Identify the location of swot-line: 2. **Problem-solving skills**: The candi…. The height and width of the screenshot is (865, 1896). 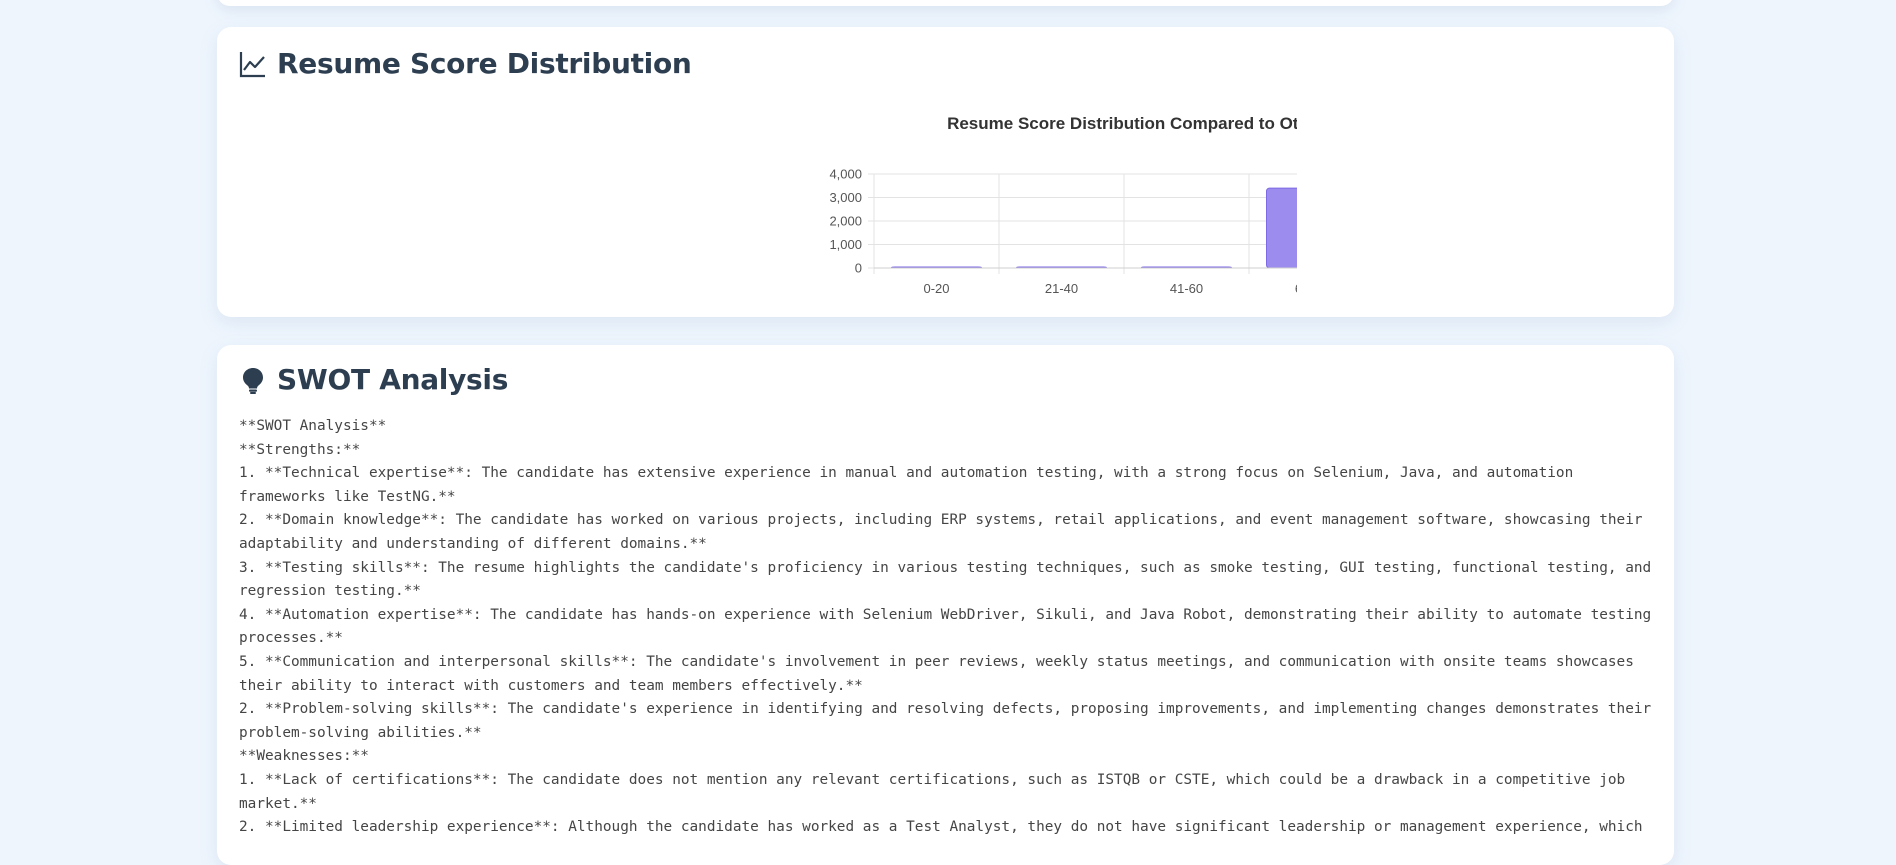
(945, 721).